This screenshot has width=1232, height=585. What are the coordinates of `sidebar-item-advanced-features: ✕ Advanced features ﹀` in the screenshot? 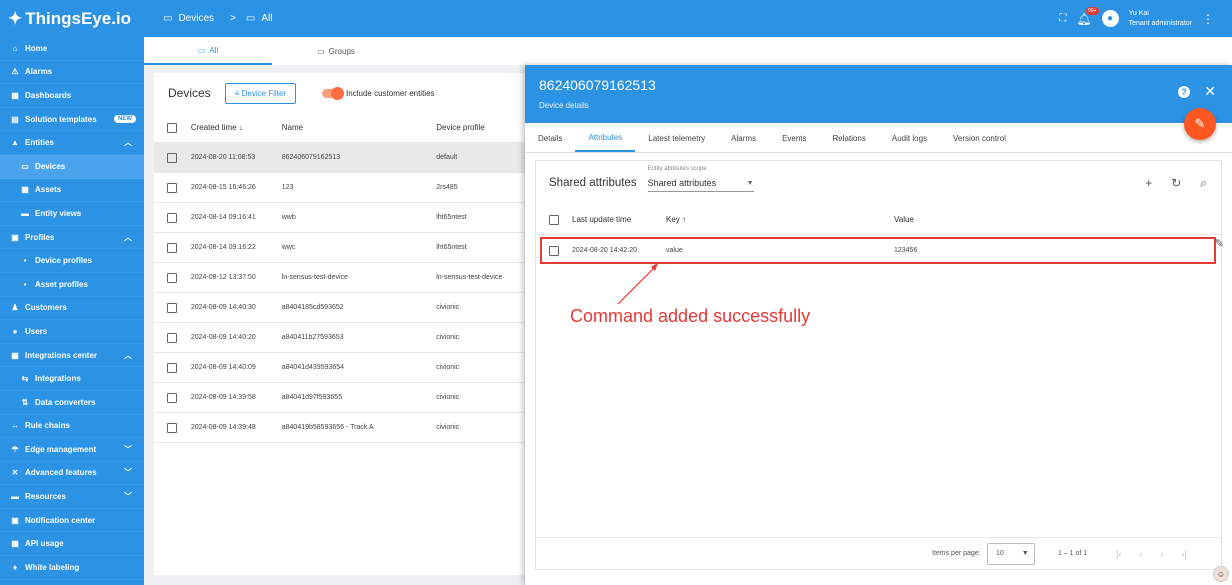 It's located at (72, 474).